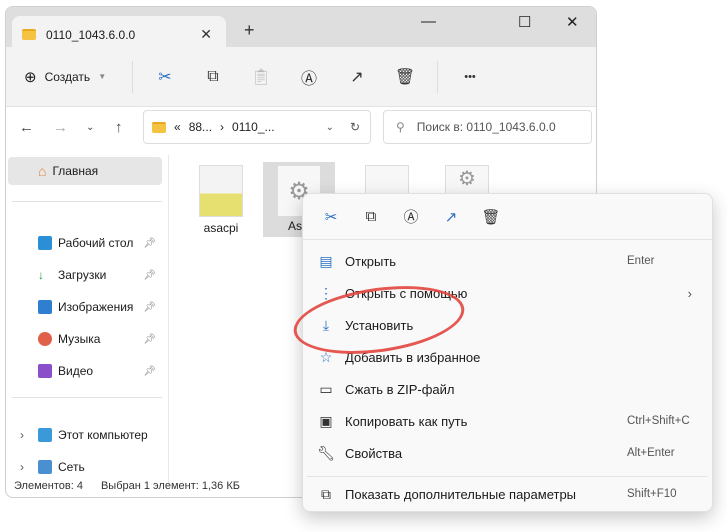  I want to click on copy-path-icon: ▣, so click(326, 420).